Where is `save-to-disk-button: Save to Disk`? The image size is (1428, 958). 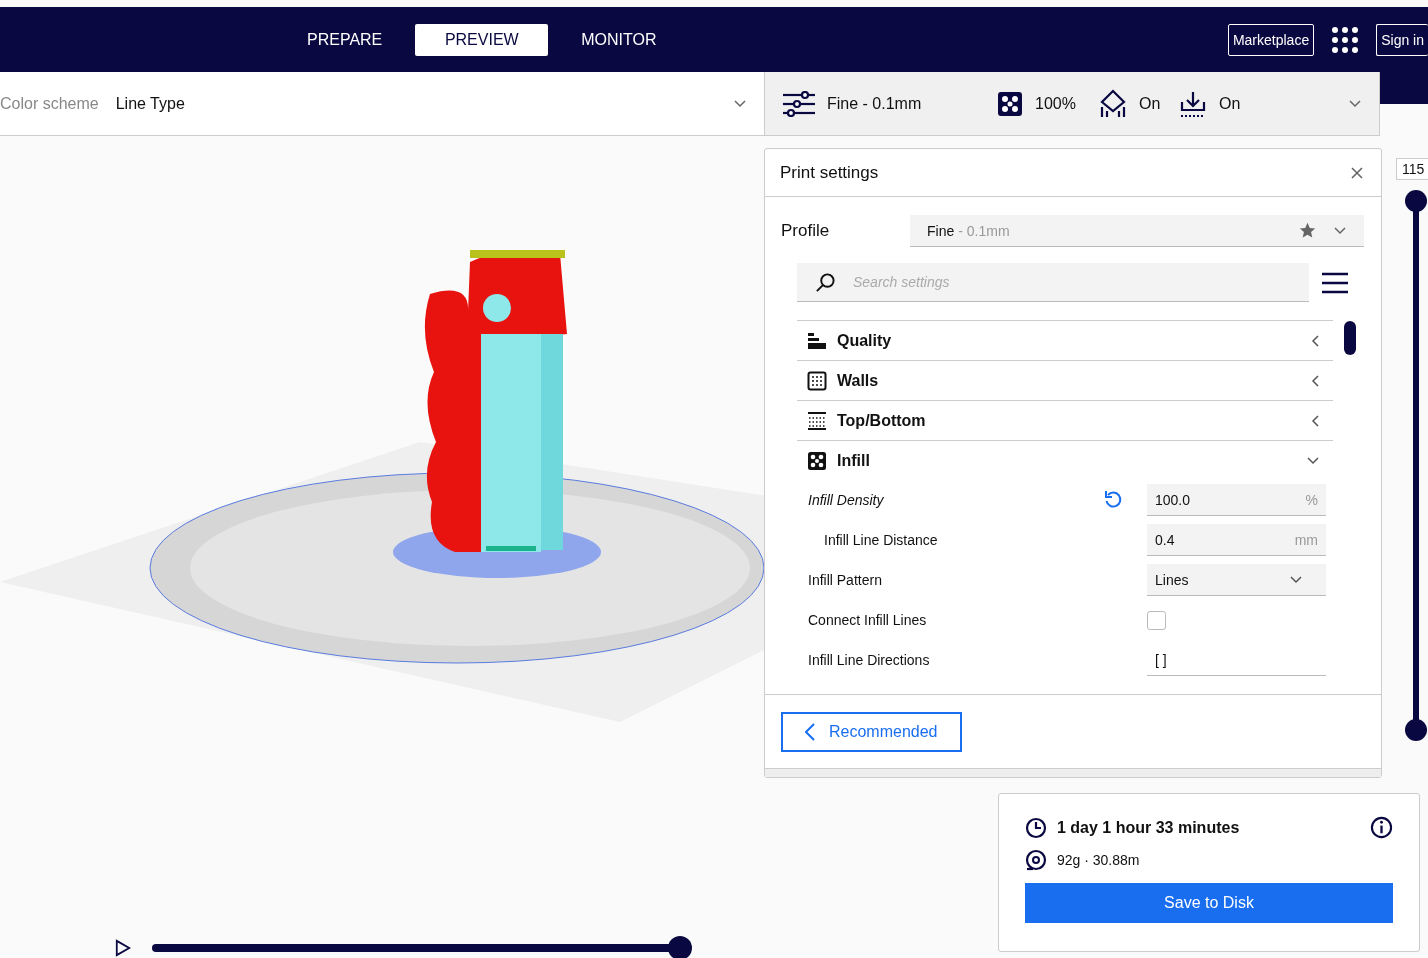
save-to-disk-button: Save to Disk is located at coordinates (1209, 903).